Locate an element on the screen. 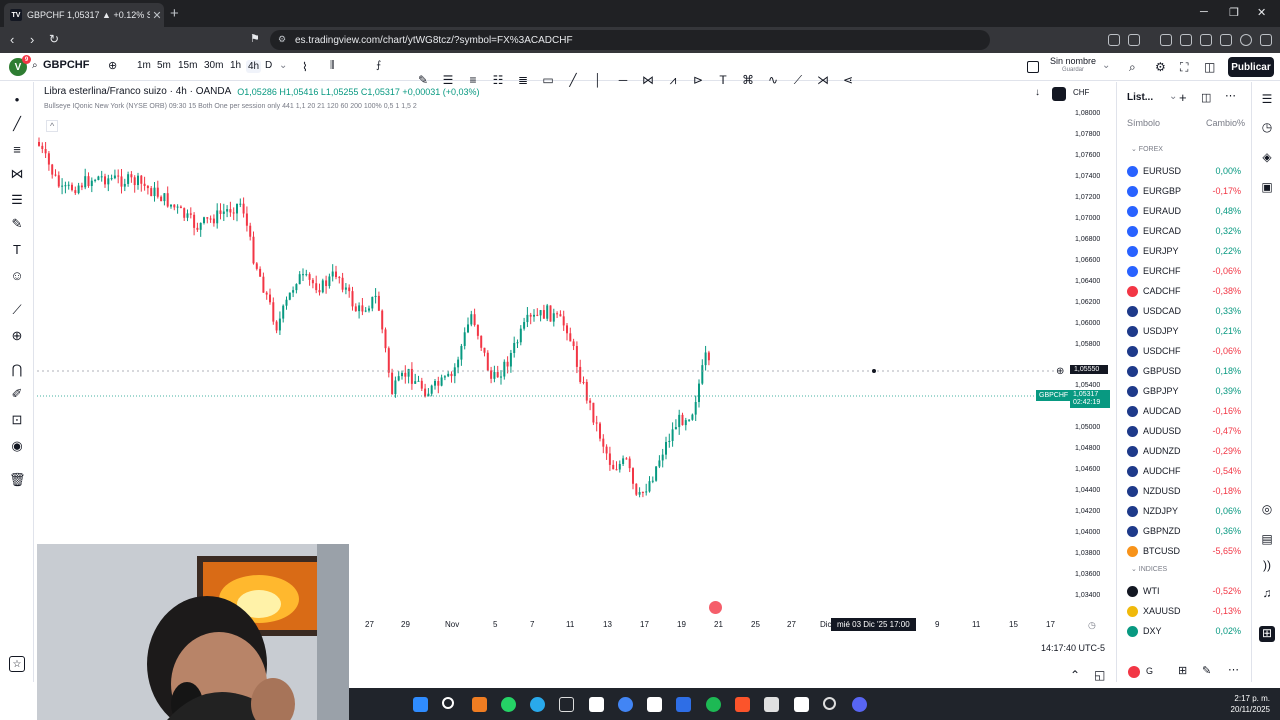 This screenshot has width=1280, height=720. watchlist-section-header: ⌄ FOREX is located at coordinates (1147, 149).